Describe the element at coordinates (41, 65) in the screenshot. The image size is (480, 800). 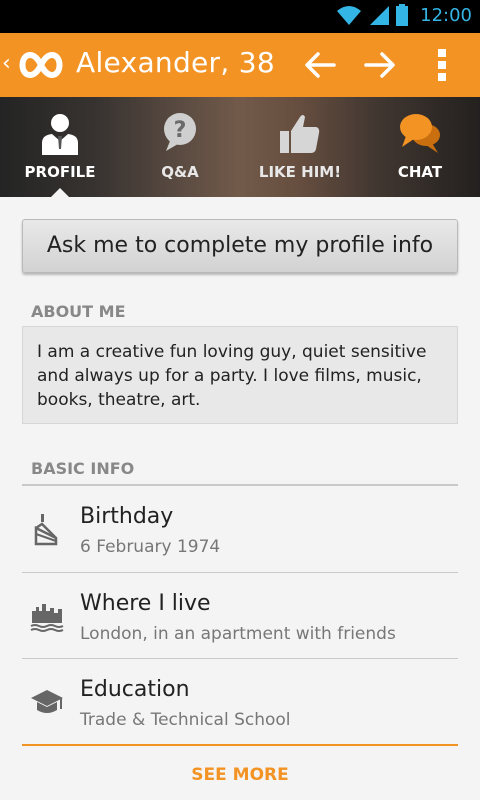
I see `app-logo-icon` at that location.